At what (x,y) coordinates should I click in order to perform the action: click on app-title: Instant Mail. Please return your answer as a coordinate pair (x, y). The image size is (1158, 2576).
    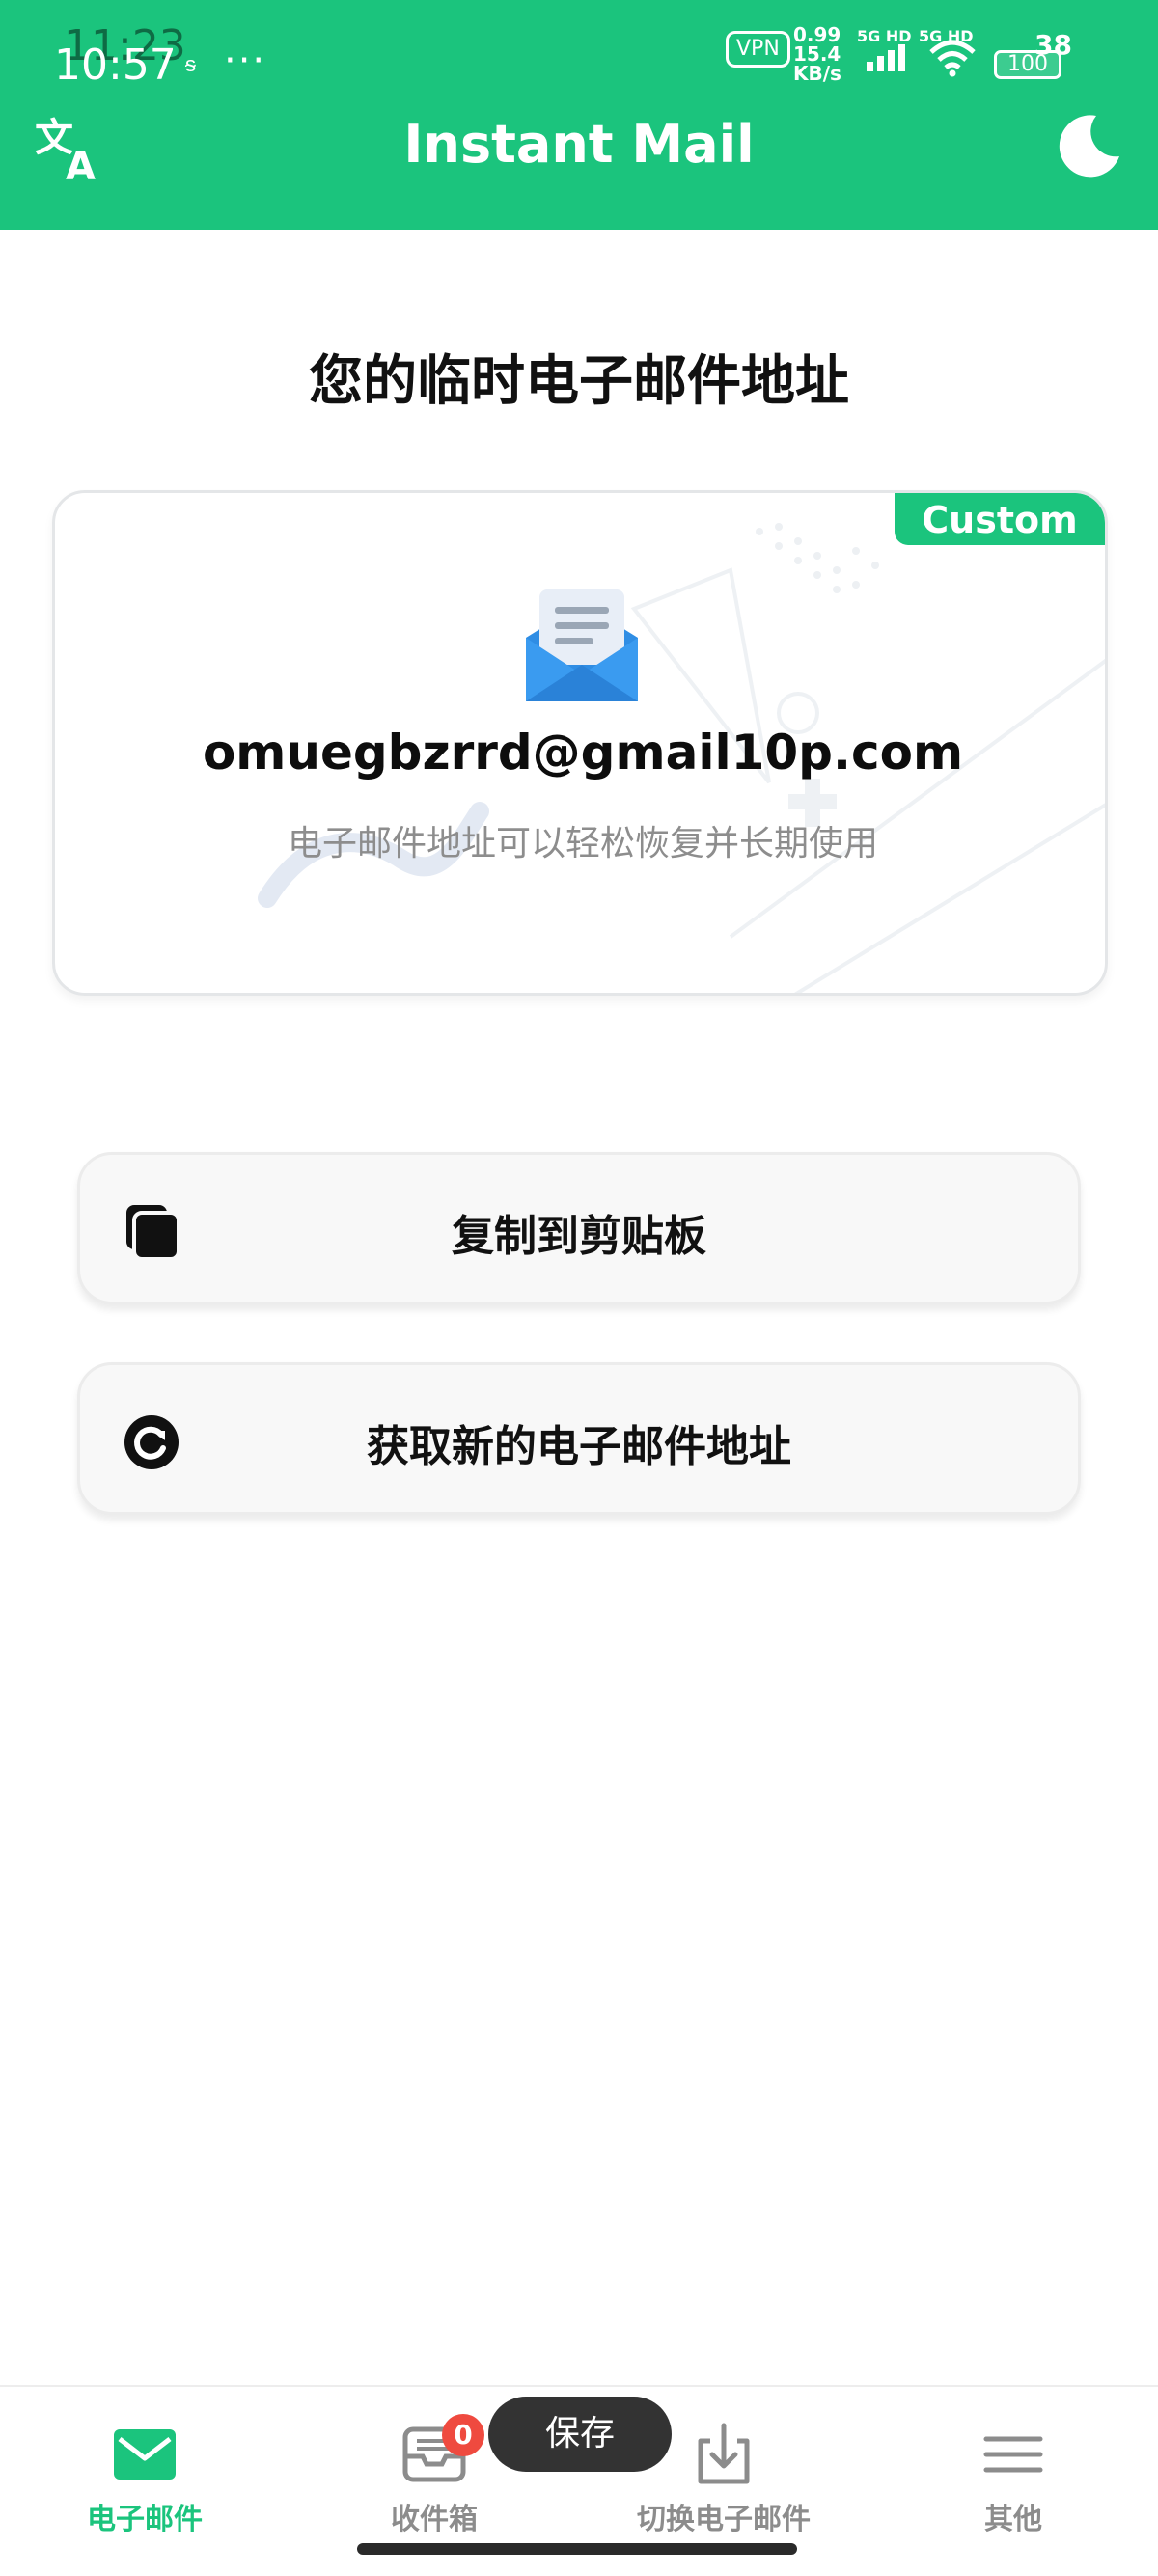
    Looking at the image, I should click on (579, 144).